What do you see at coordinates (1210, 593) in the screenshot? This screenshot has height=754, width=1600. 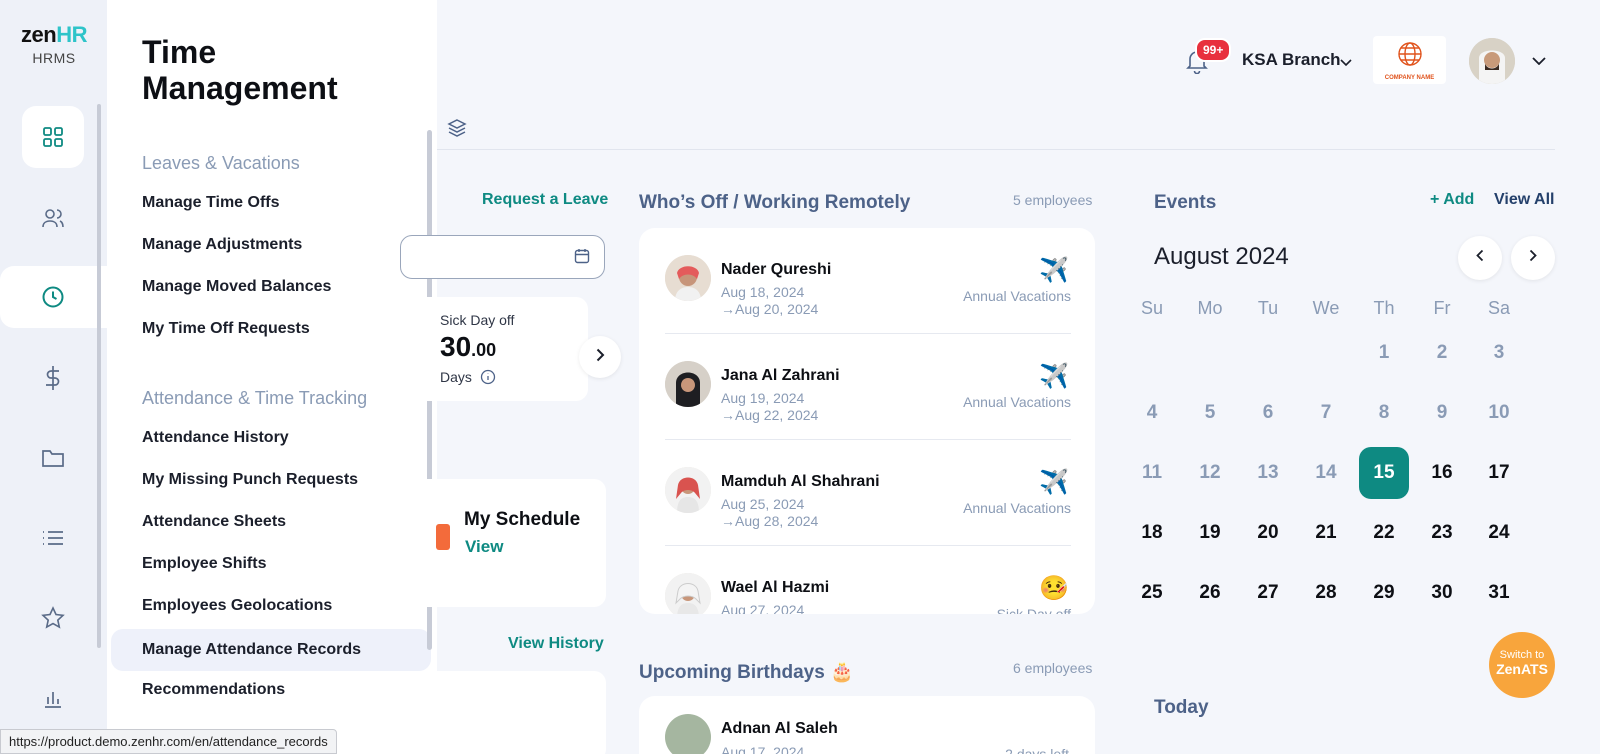 I see `calendar-day: 26` at bounding box center [1210, 593].